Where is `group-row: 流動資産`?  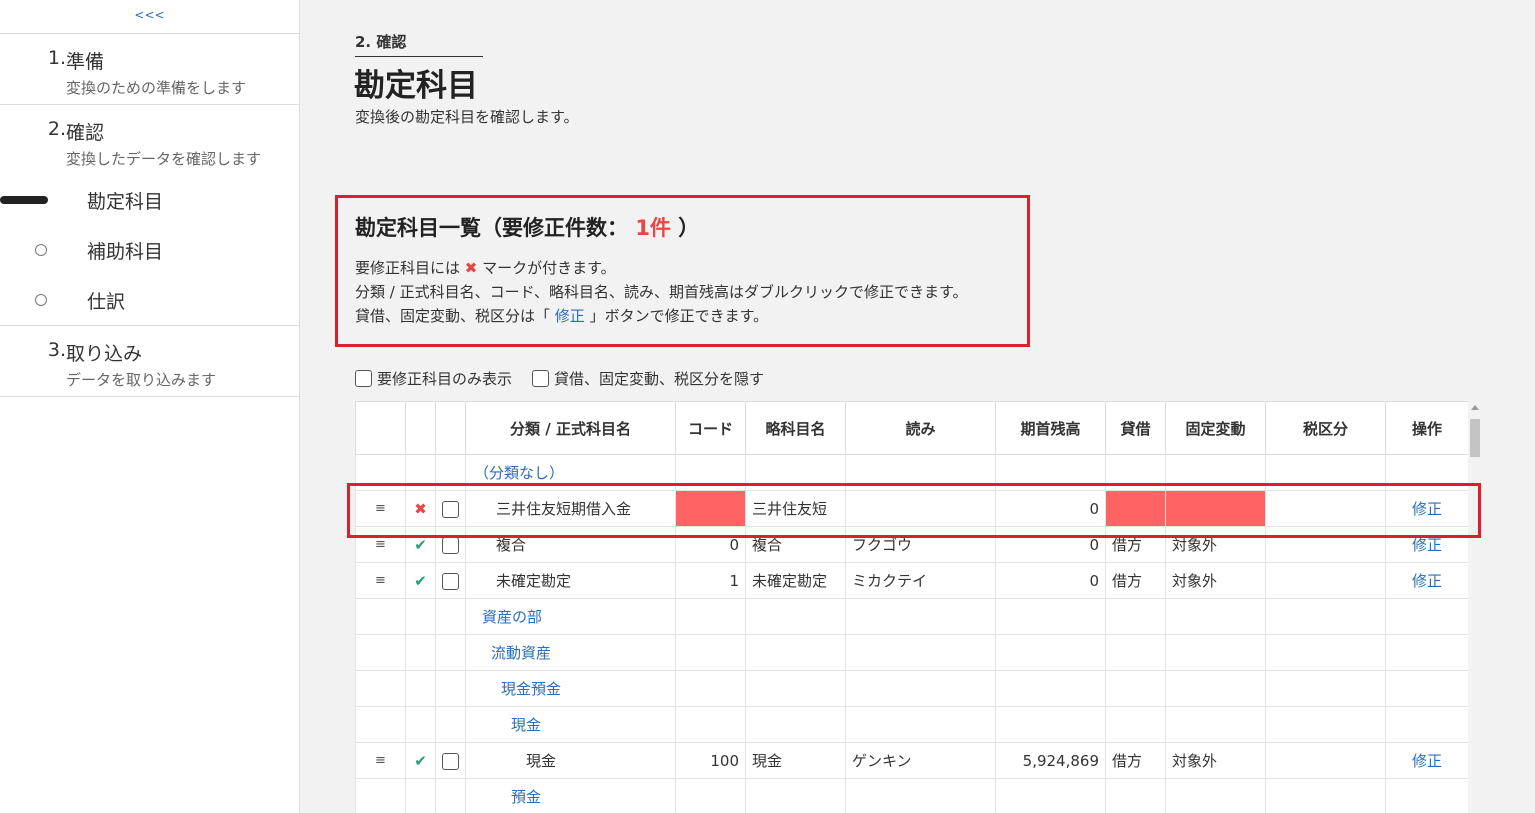 group-row: 流動資産 is located at coordinates (911, 652).